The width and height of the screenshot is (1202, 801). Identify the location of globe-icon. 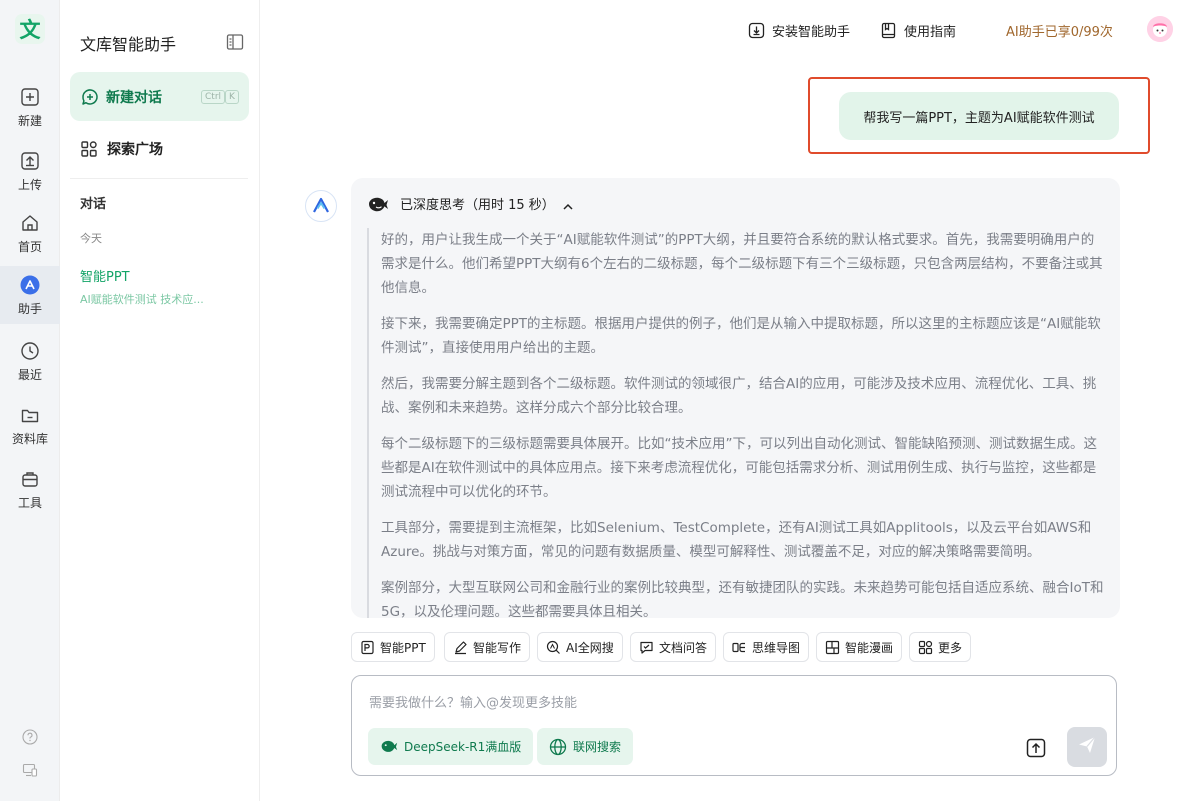
(558, 747).